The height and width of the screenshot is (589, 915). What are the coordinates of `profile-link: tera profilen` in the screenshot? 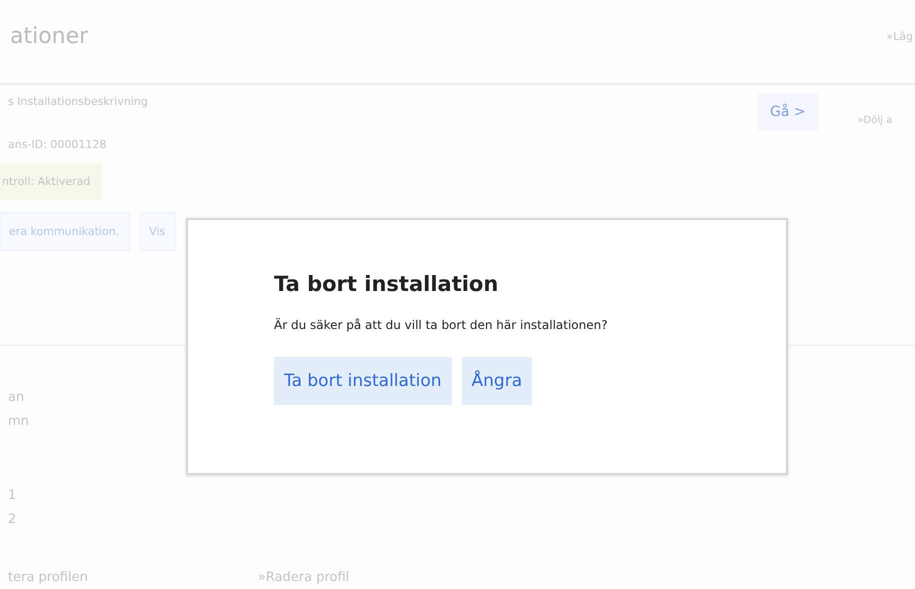 It's located at (48, 577).